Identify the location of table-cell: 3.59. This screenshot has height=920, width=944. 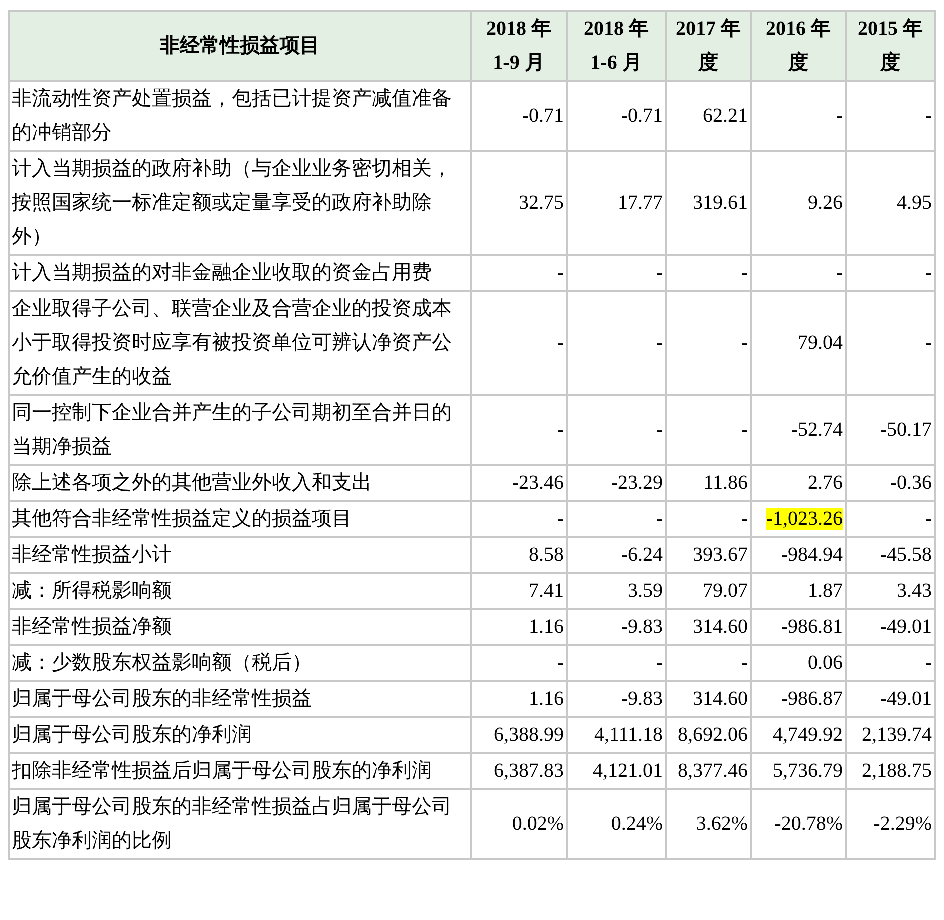
(645, 591).